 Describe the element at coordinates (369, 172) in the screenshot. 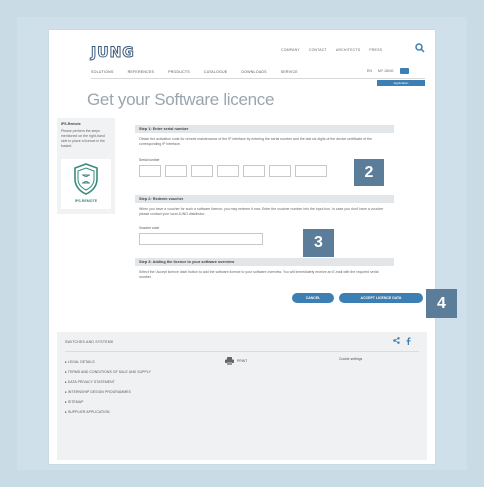

I see `callout-2: 2` at that location.